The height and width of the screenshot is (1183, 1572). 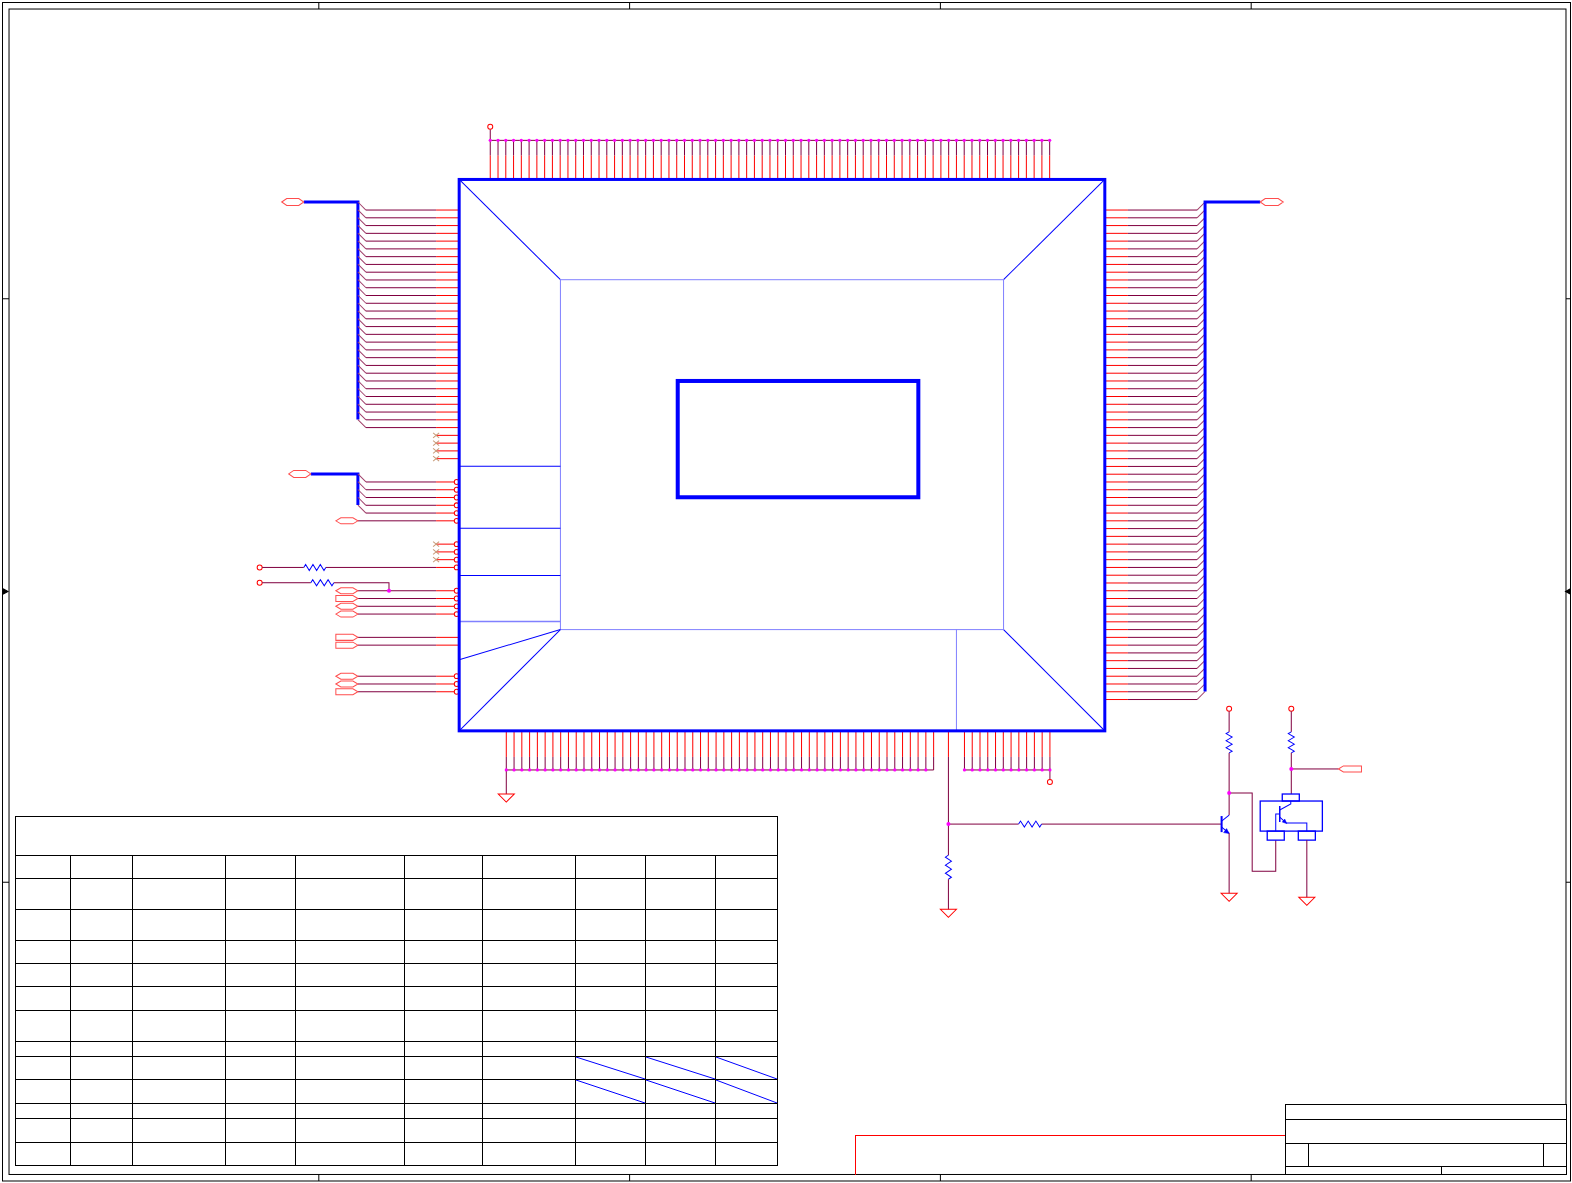 I want to click on bus-line, so click(x=335, y=489).